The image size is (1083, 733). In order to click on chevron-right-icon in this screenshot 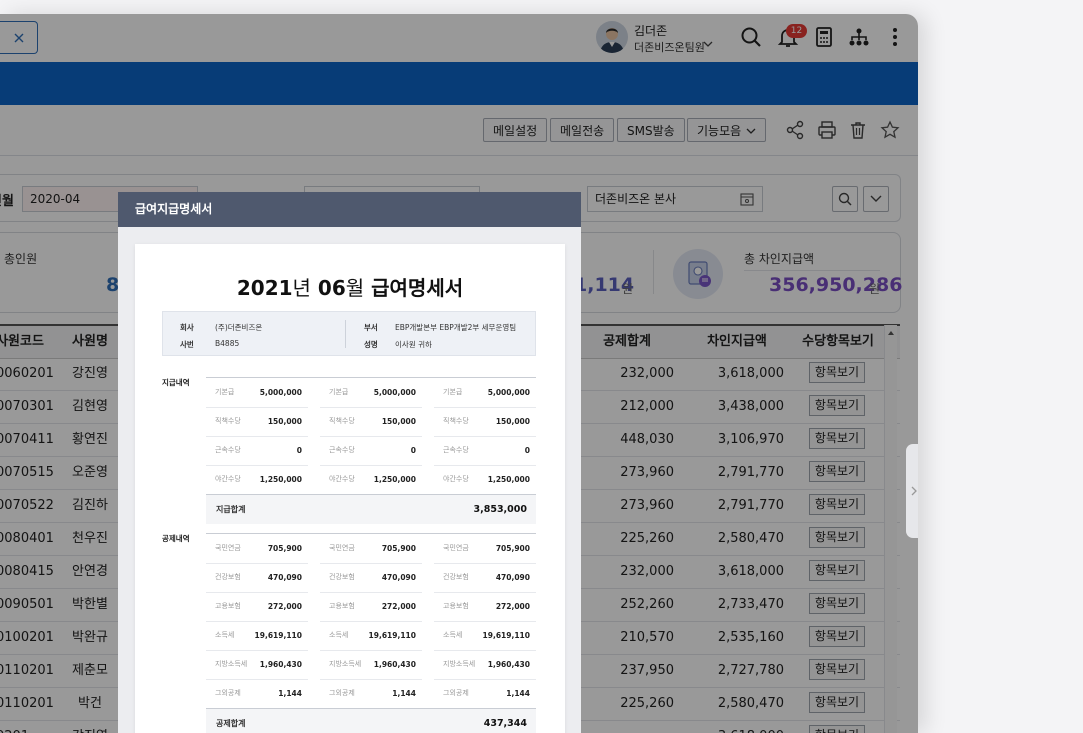, I will do `click(914, 491)`.